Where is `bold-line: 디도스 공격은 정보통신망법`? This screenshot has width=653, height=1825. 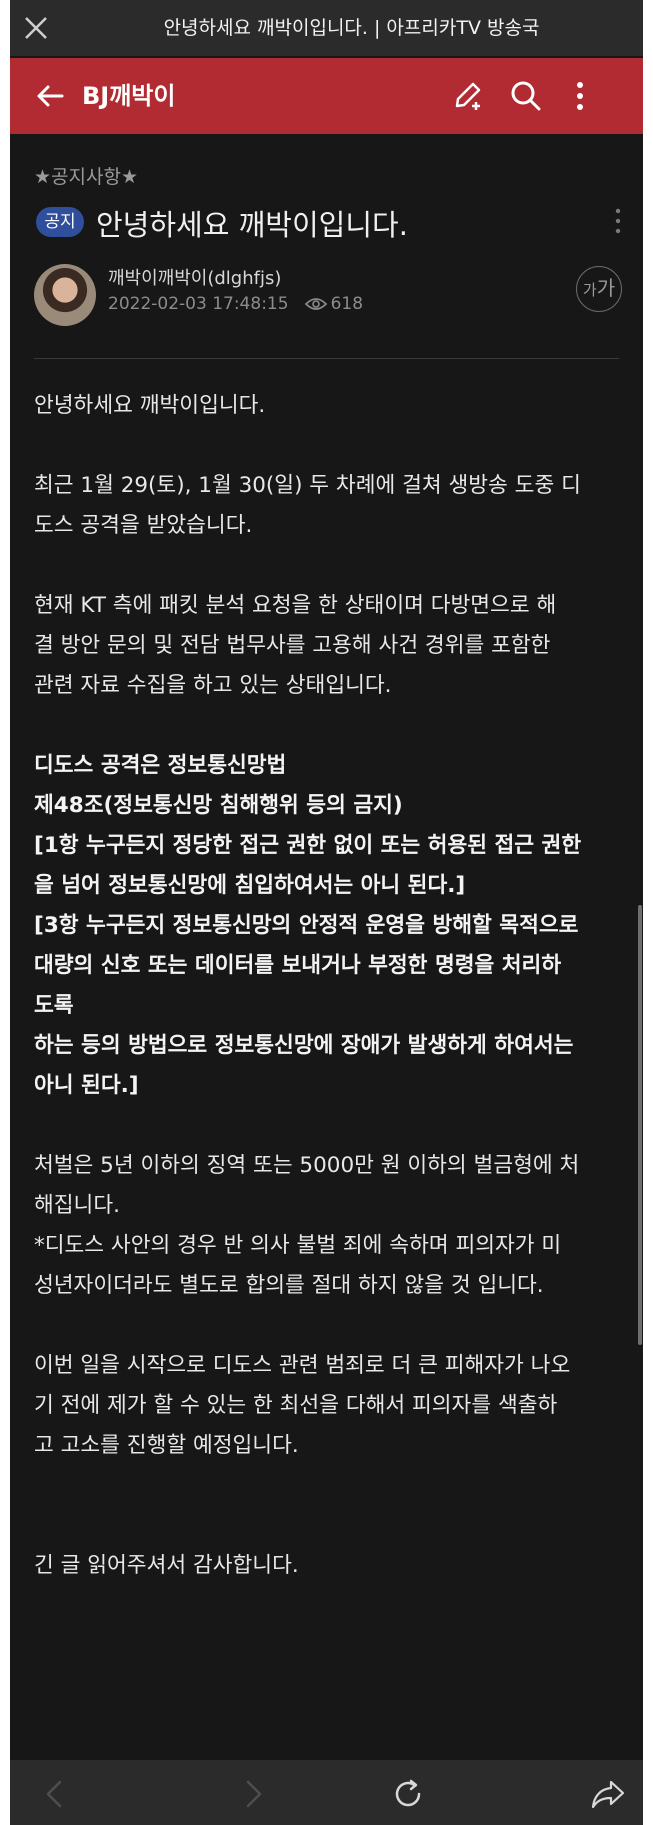
bold-line: 디도스 공격은 정보통신망법 is located at coordinates (160, 765).